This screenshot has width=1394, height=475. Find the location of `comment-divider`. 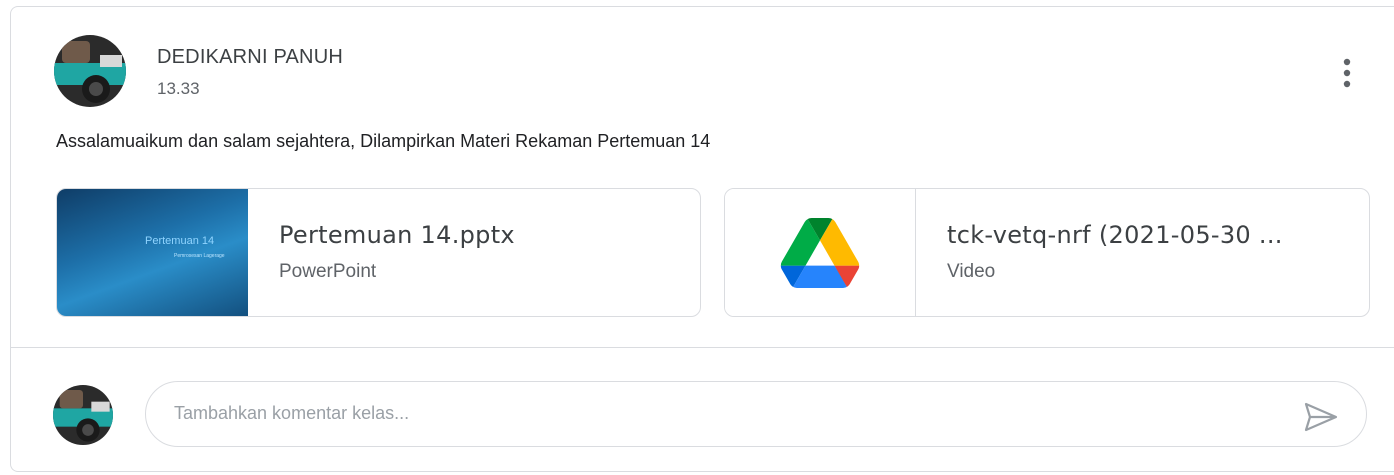

comment-divider is located at coordinates (702, 347).